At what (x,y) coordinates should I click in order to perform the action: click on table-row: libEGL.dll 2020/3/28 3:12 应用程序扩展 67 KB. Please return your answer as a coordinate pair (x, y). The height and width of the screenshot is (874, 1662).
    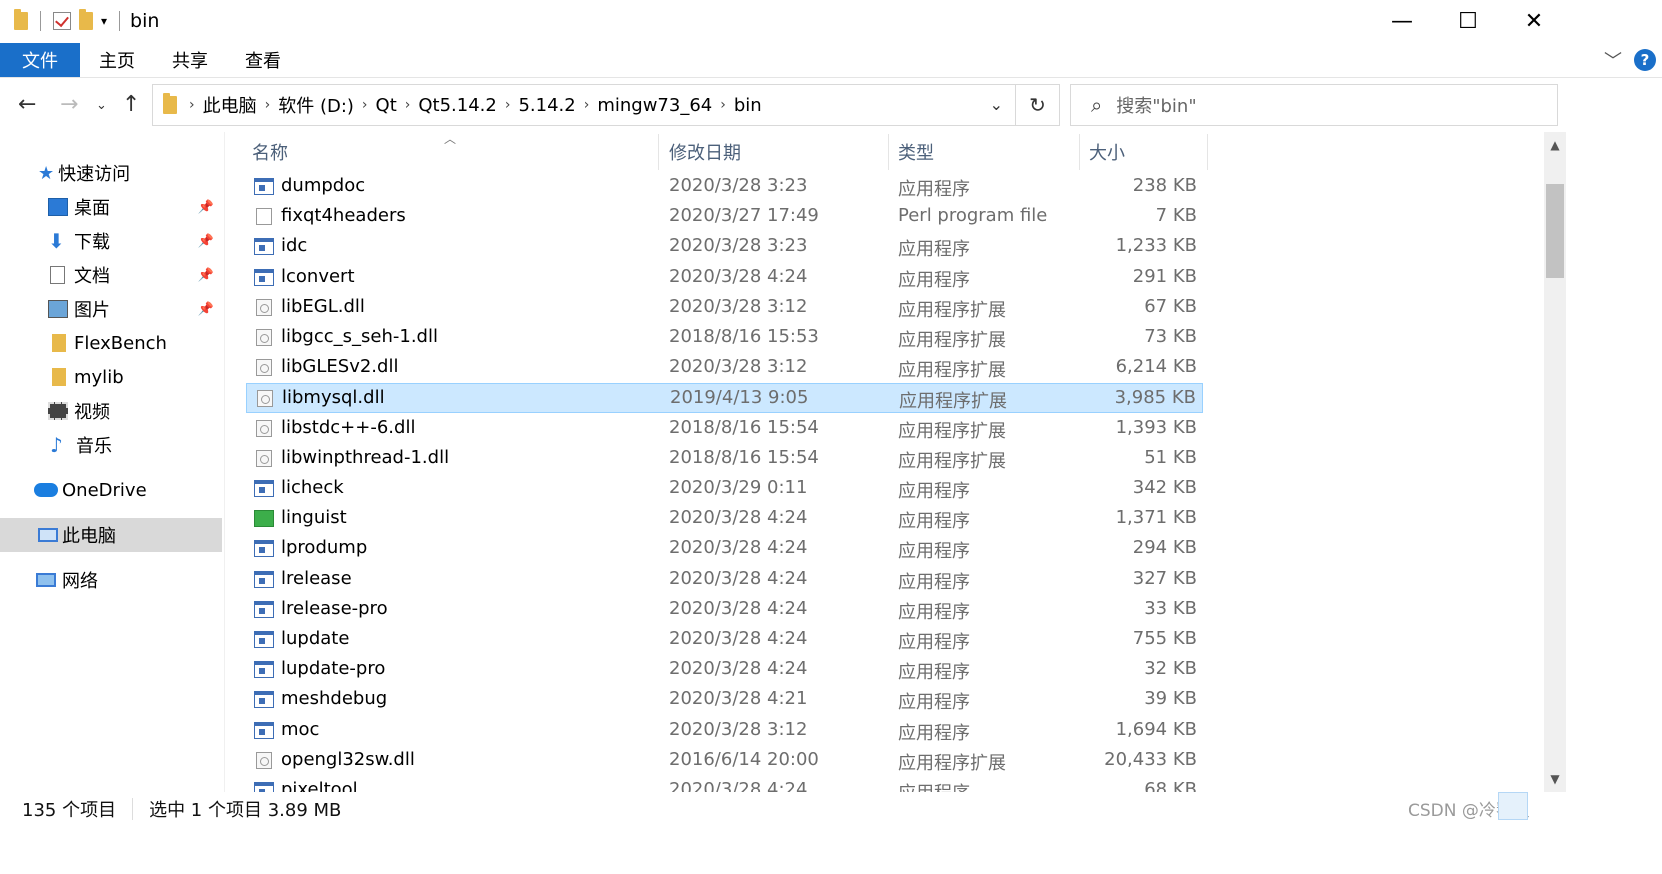
    Looking at the image, I should click on (724, 308).